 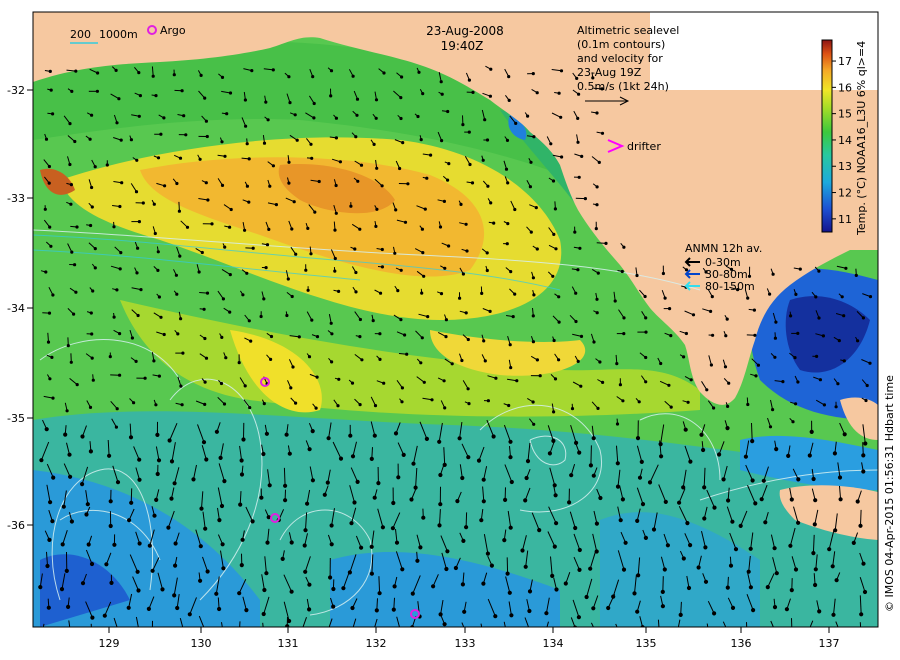 I want to click on y-tick-labels: -32 -33 -34 -35 -36, so click(x=16, y=308).